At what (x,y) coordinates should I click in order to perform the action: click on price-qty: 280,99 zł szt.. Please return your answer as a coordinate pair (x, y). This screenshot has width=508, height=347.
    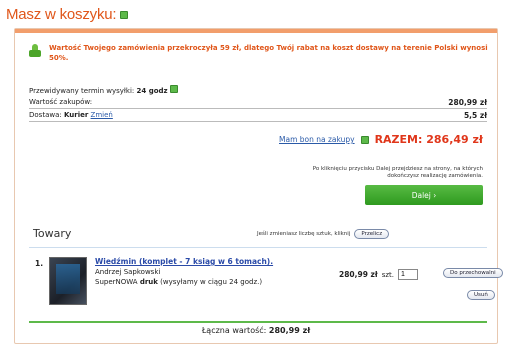
    Looking at the image, I should click on (378, 274).